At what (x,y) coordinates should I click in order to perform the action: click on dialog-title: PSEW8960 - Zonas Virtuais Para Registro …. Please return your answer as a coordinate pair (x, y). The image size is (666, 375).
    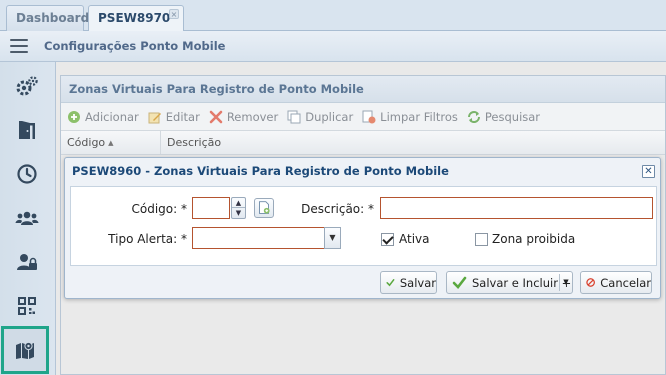
    Looking at the image, I should click on (260, 171).